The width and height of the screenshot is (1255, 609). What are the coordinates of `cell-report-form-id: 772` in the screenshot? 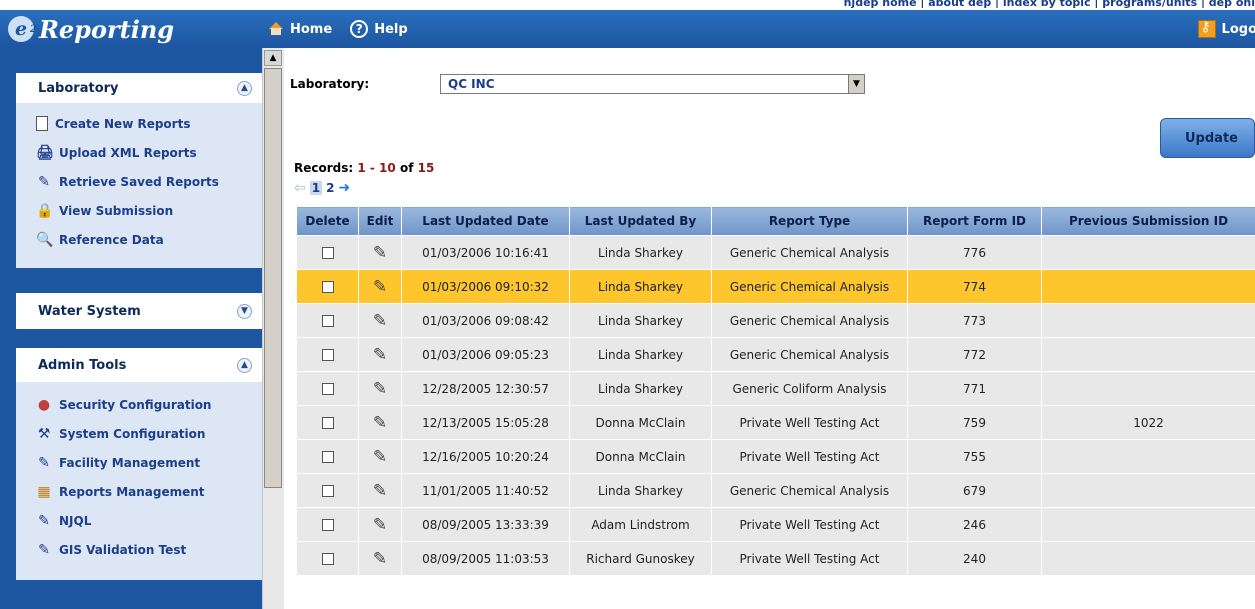 It's located at (974, 354).